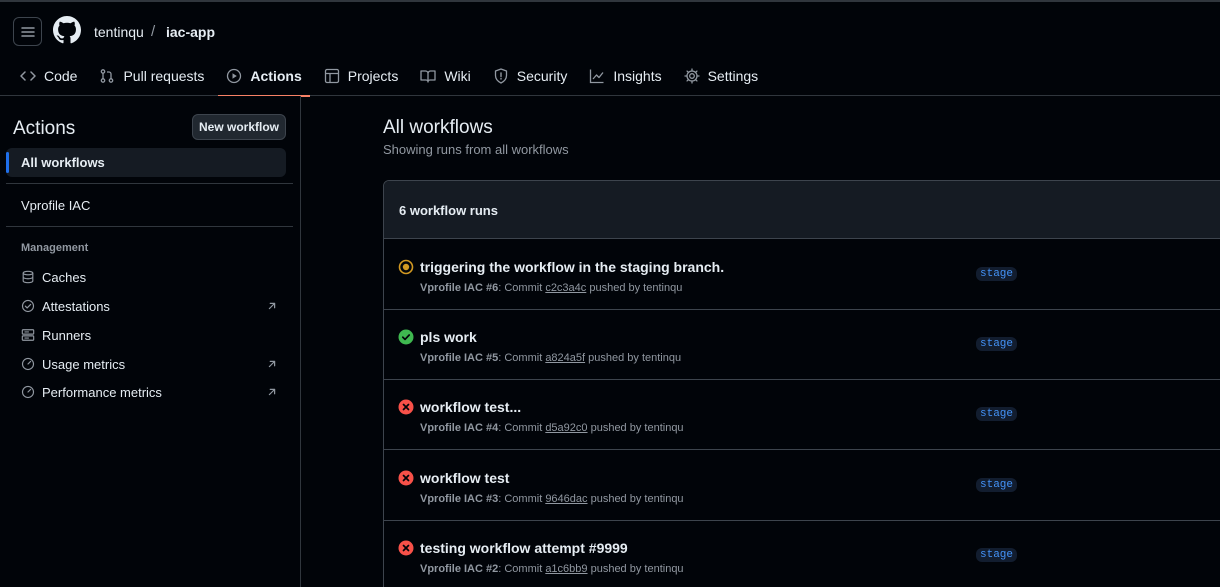 The width and height of the screenshot is (1220, 587). What do you see at coordinates (459, 288) in the screenshot?
I see `run-workflow-name: Vprofile IAC #6` at bounding box center [459, 288].